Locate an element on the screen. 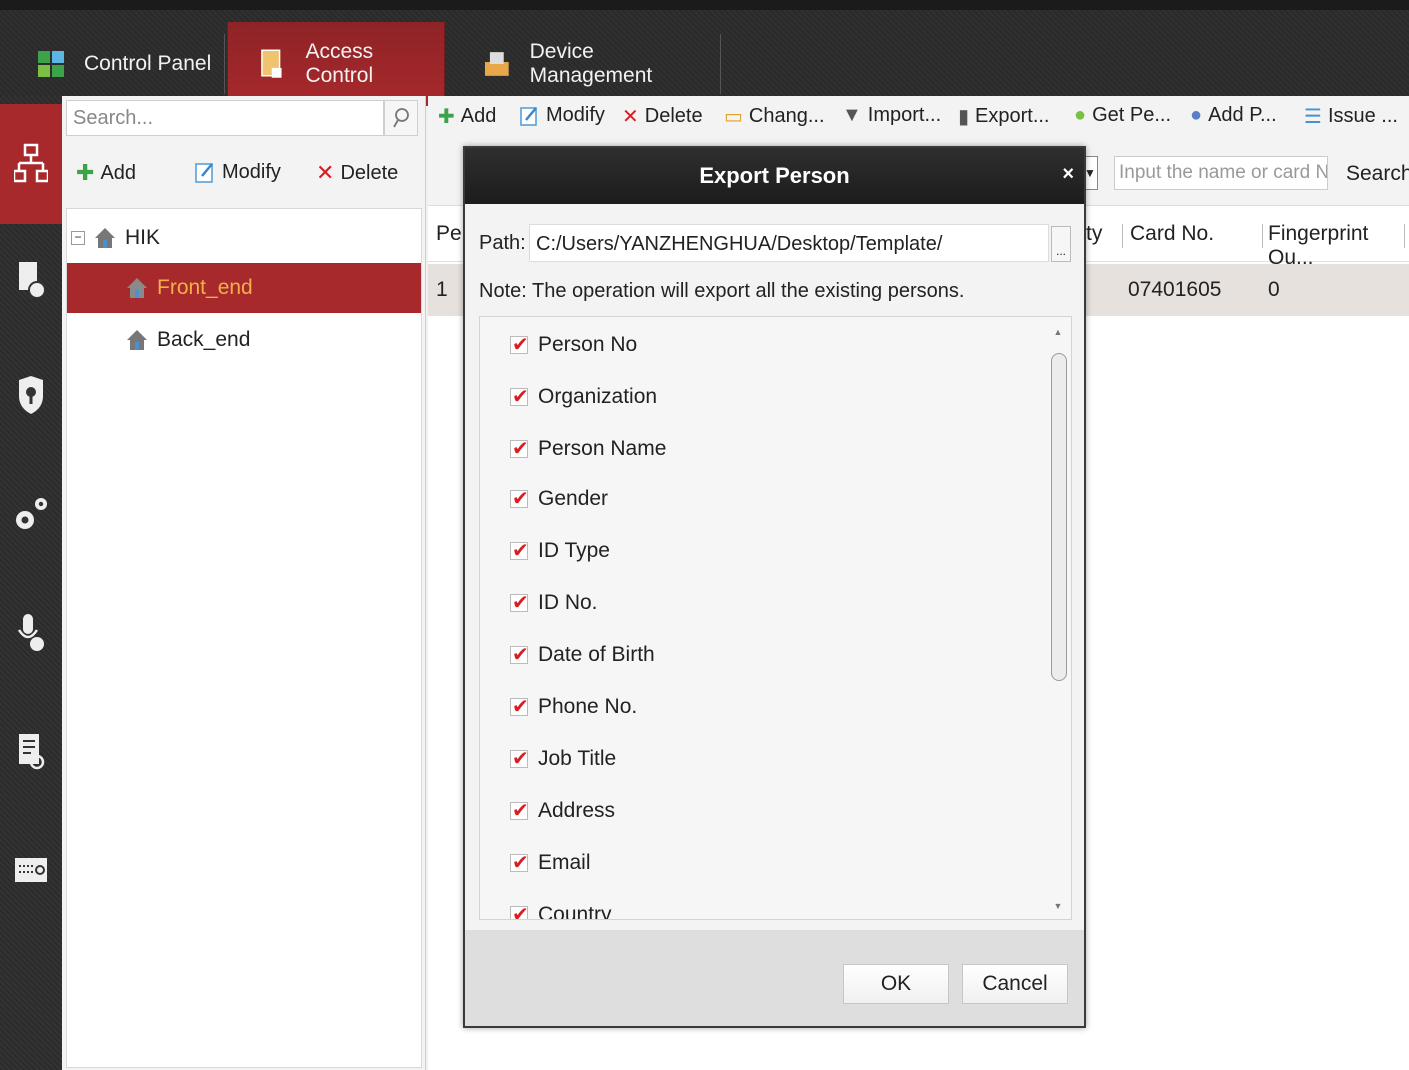  field-checkbox-email: Email is located at coordinates (550, 863).